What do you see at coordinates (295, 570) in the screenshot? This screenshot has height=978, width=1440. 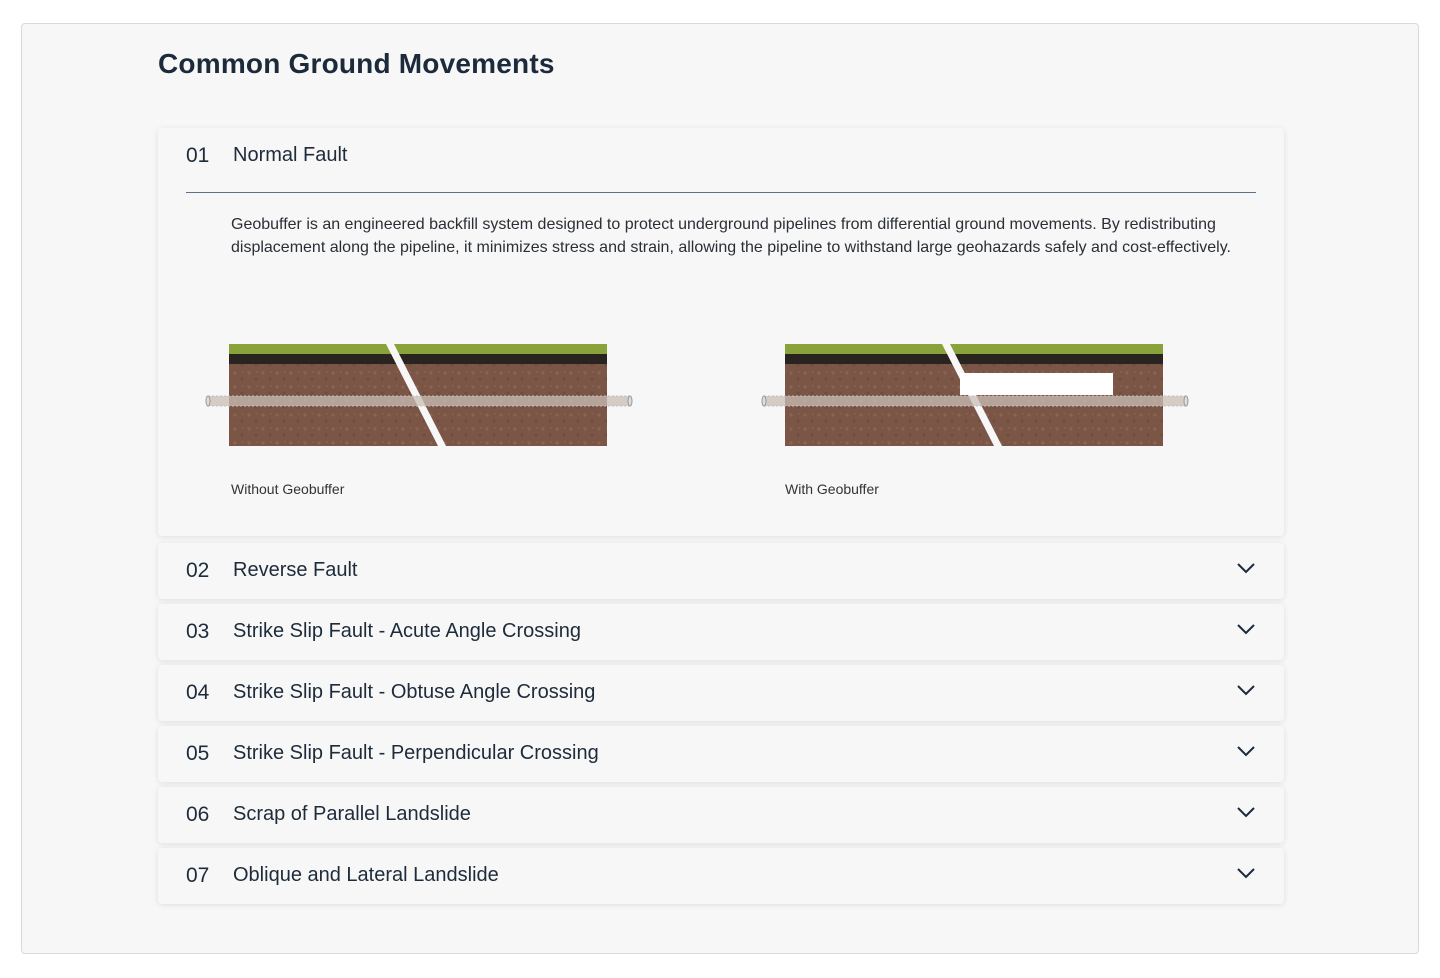 I see `item-title: Reverse Fault` at bounding box center [295, 570].